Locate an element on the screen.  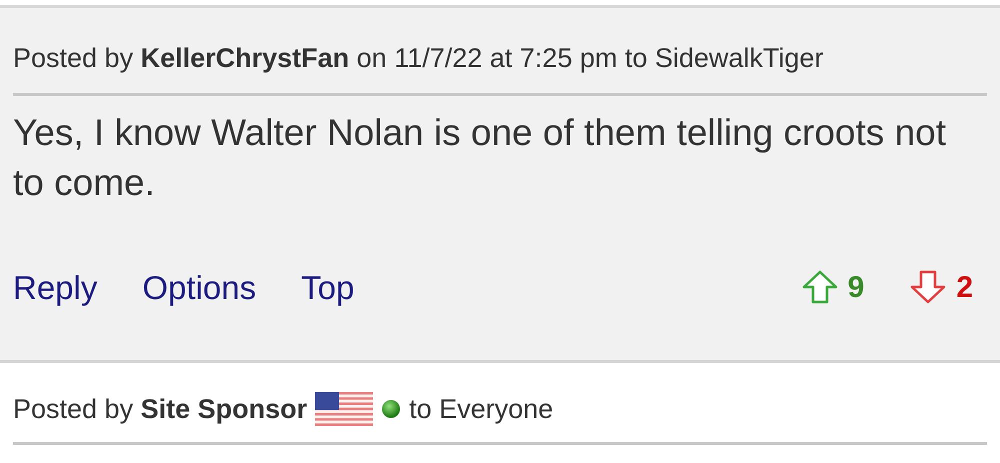
action-link: Options is located at coordinates (199, 287).